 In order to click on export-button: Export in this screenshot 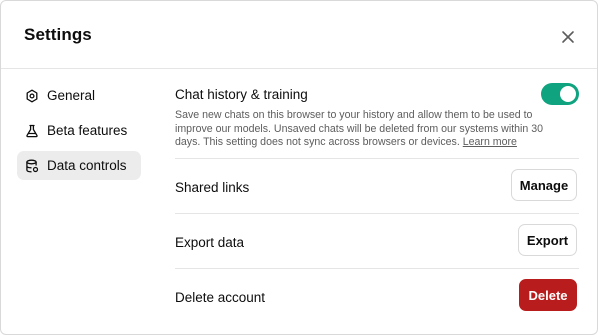, I will do `click(547, 240)`.